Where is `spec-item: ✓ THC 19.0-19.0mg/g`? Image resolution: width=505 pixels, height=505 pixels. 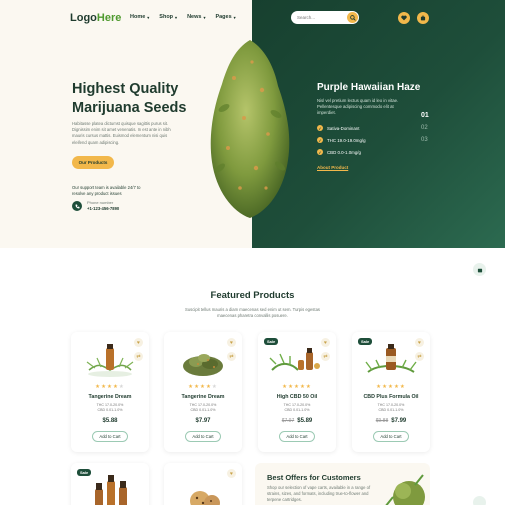
spec-item: ✓ THC 19.0-19.0mg/g is located at coordinates (341, 140).